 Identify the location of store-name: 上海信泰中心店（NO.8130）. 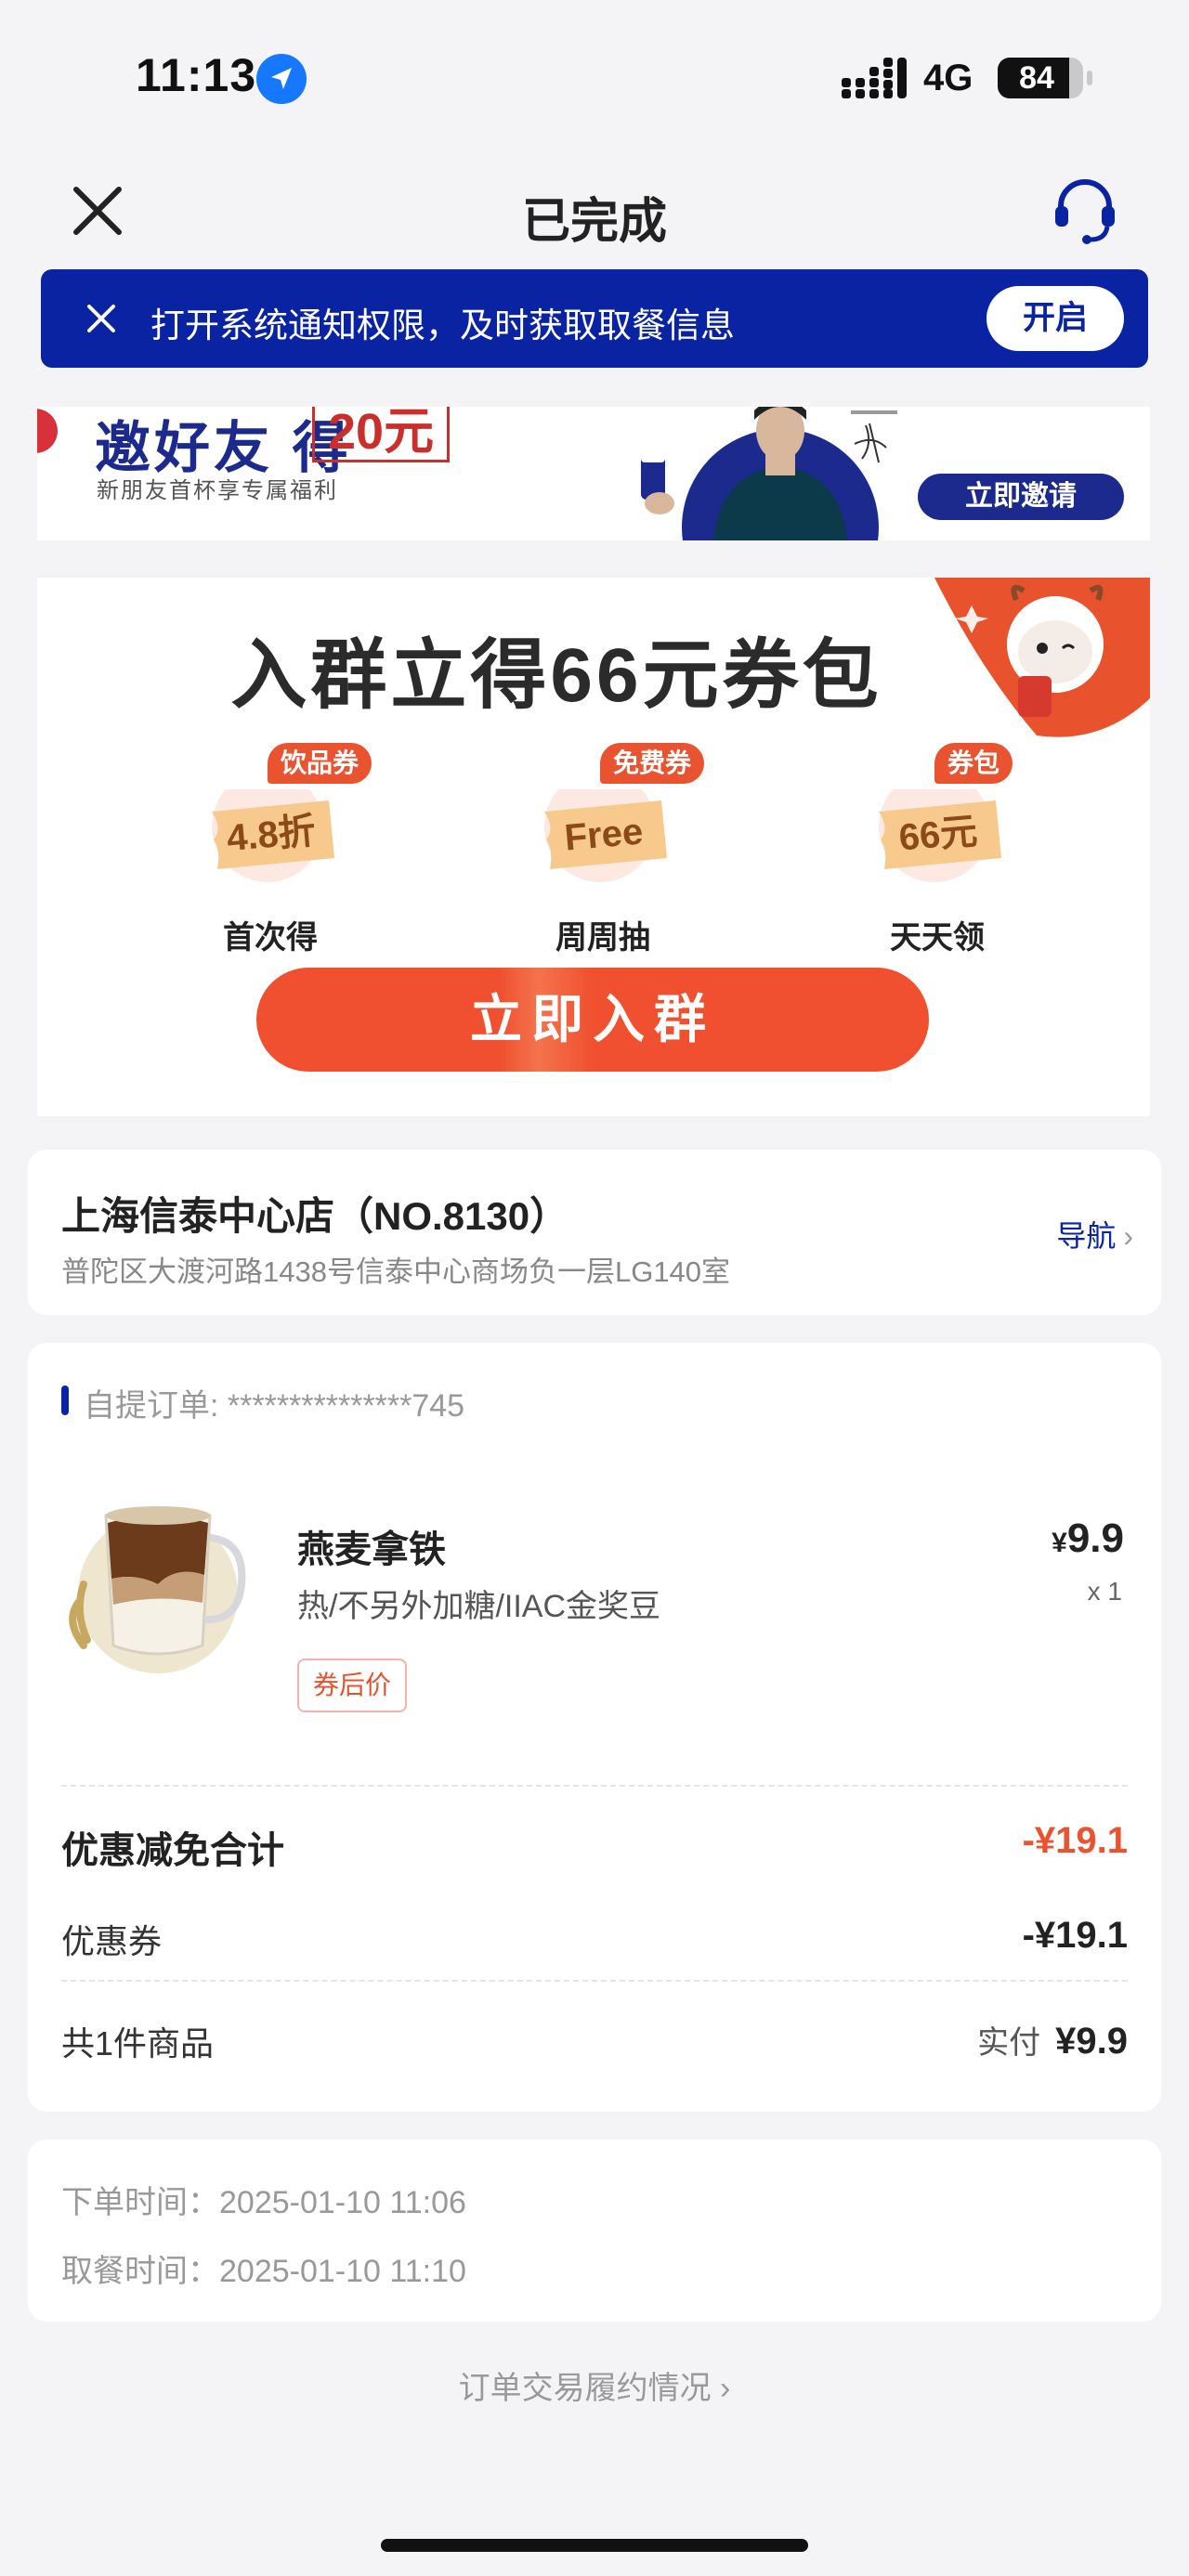
(315, 1216).